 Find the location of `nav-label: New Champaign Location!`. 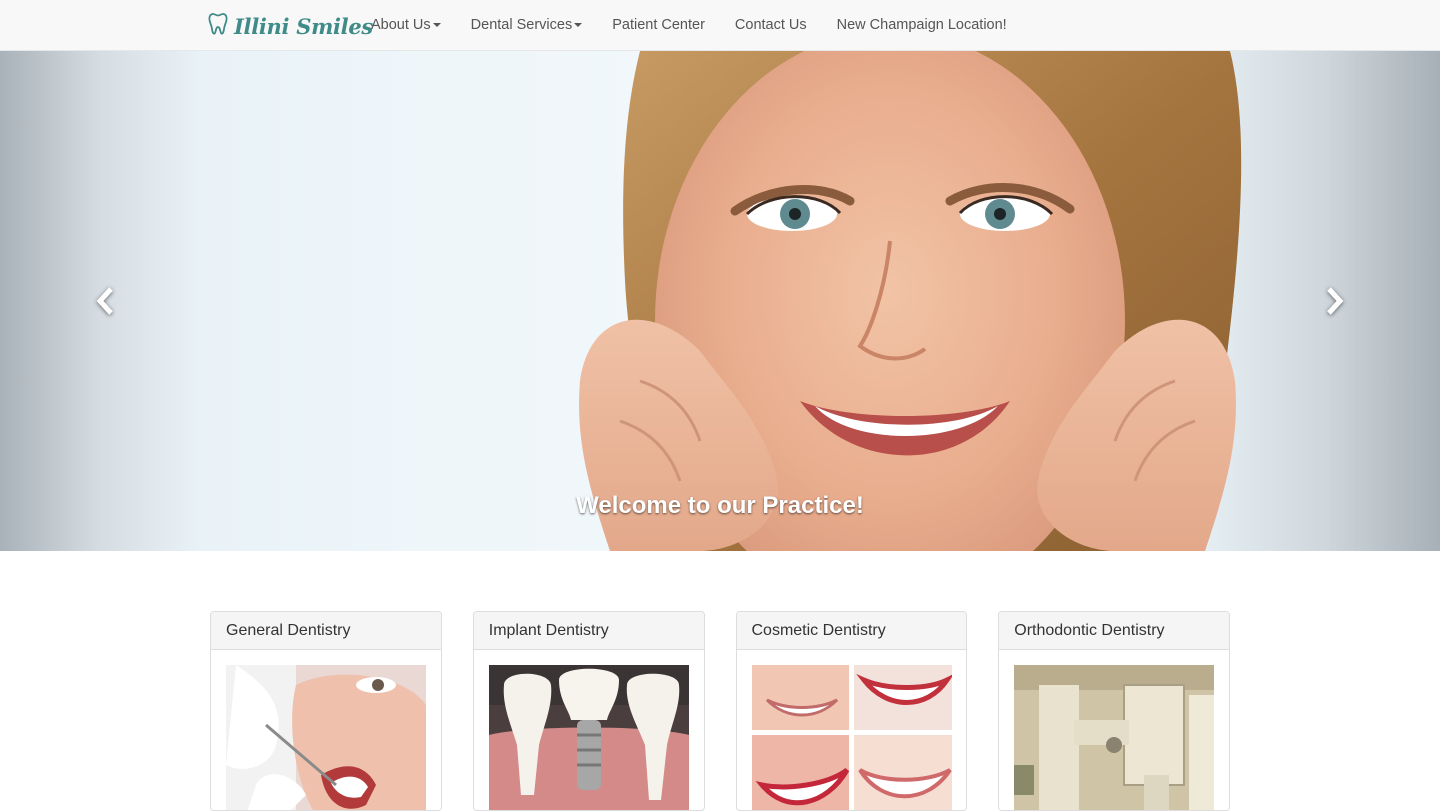

nav-label: New Champaign Location! is located at coordinates (921, 25).